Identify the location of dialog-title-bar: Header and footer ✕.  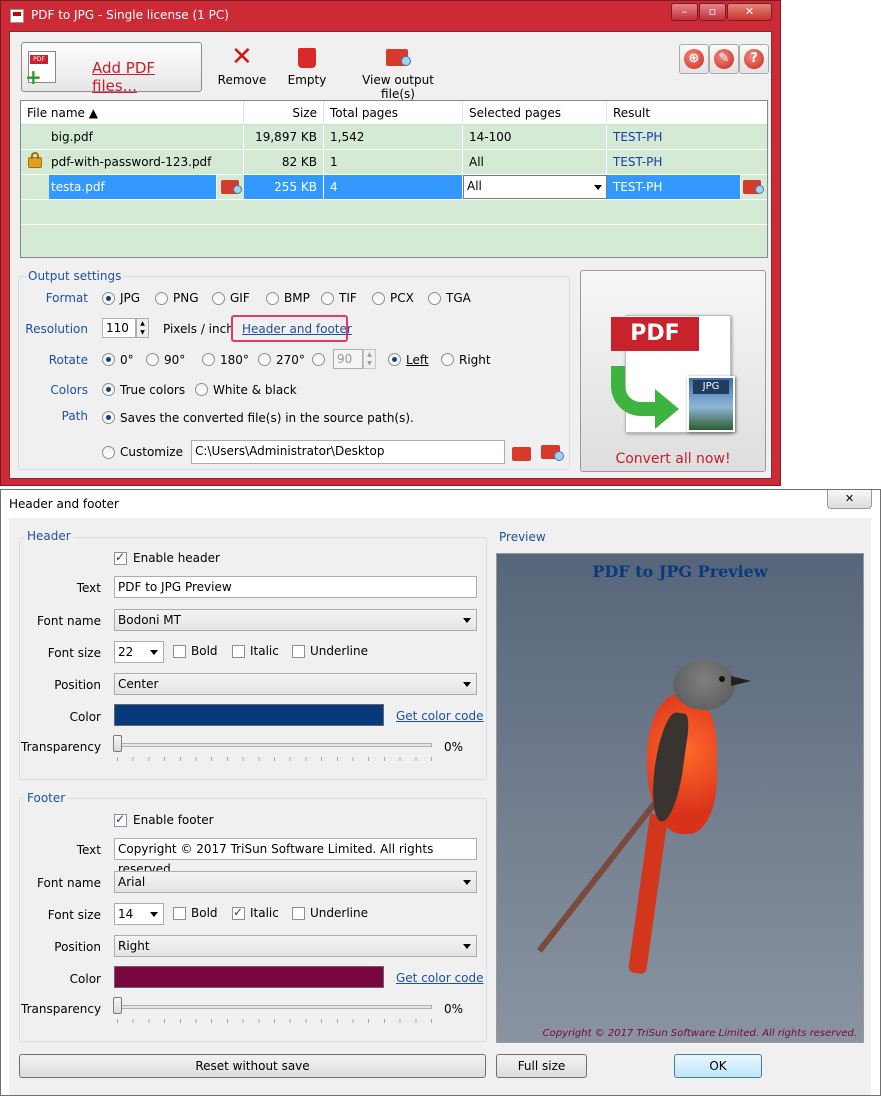
(440, 504).